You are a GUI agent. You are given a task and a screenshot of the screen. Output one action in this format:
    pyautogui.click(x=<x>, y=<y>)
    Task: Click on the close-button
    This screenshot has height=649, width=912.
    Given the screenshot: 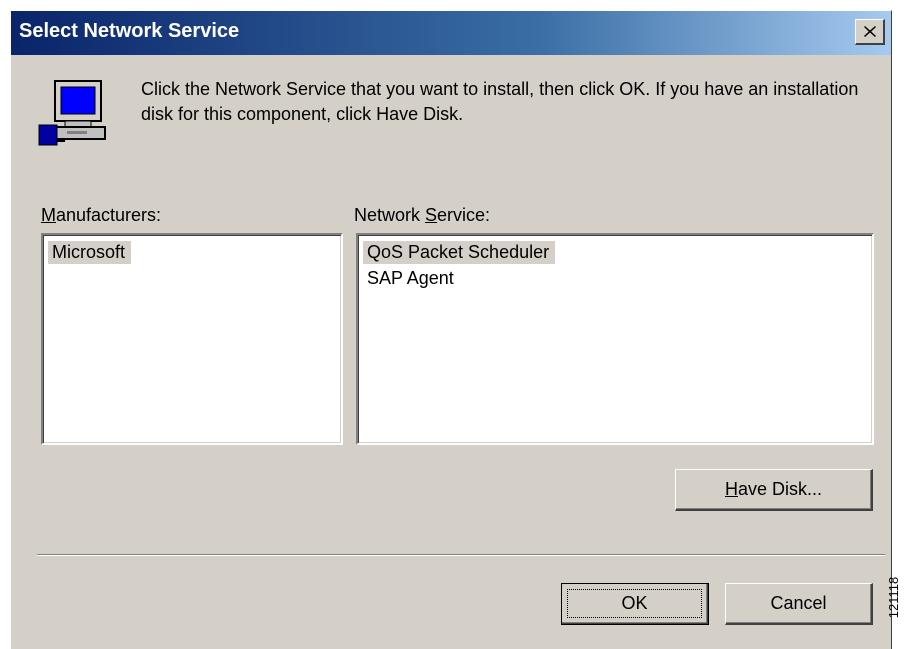 What is the action you would take?
    pyautogui.click(x=870, y=32)
    